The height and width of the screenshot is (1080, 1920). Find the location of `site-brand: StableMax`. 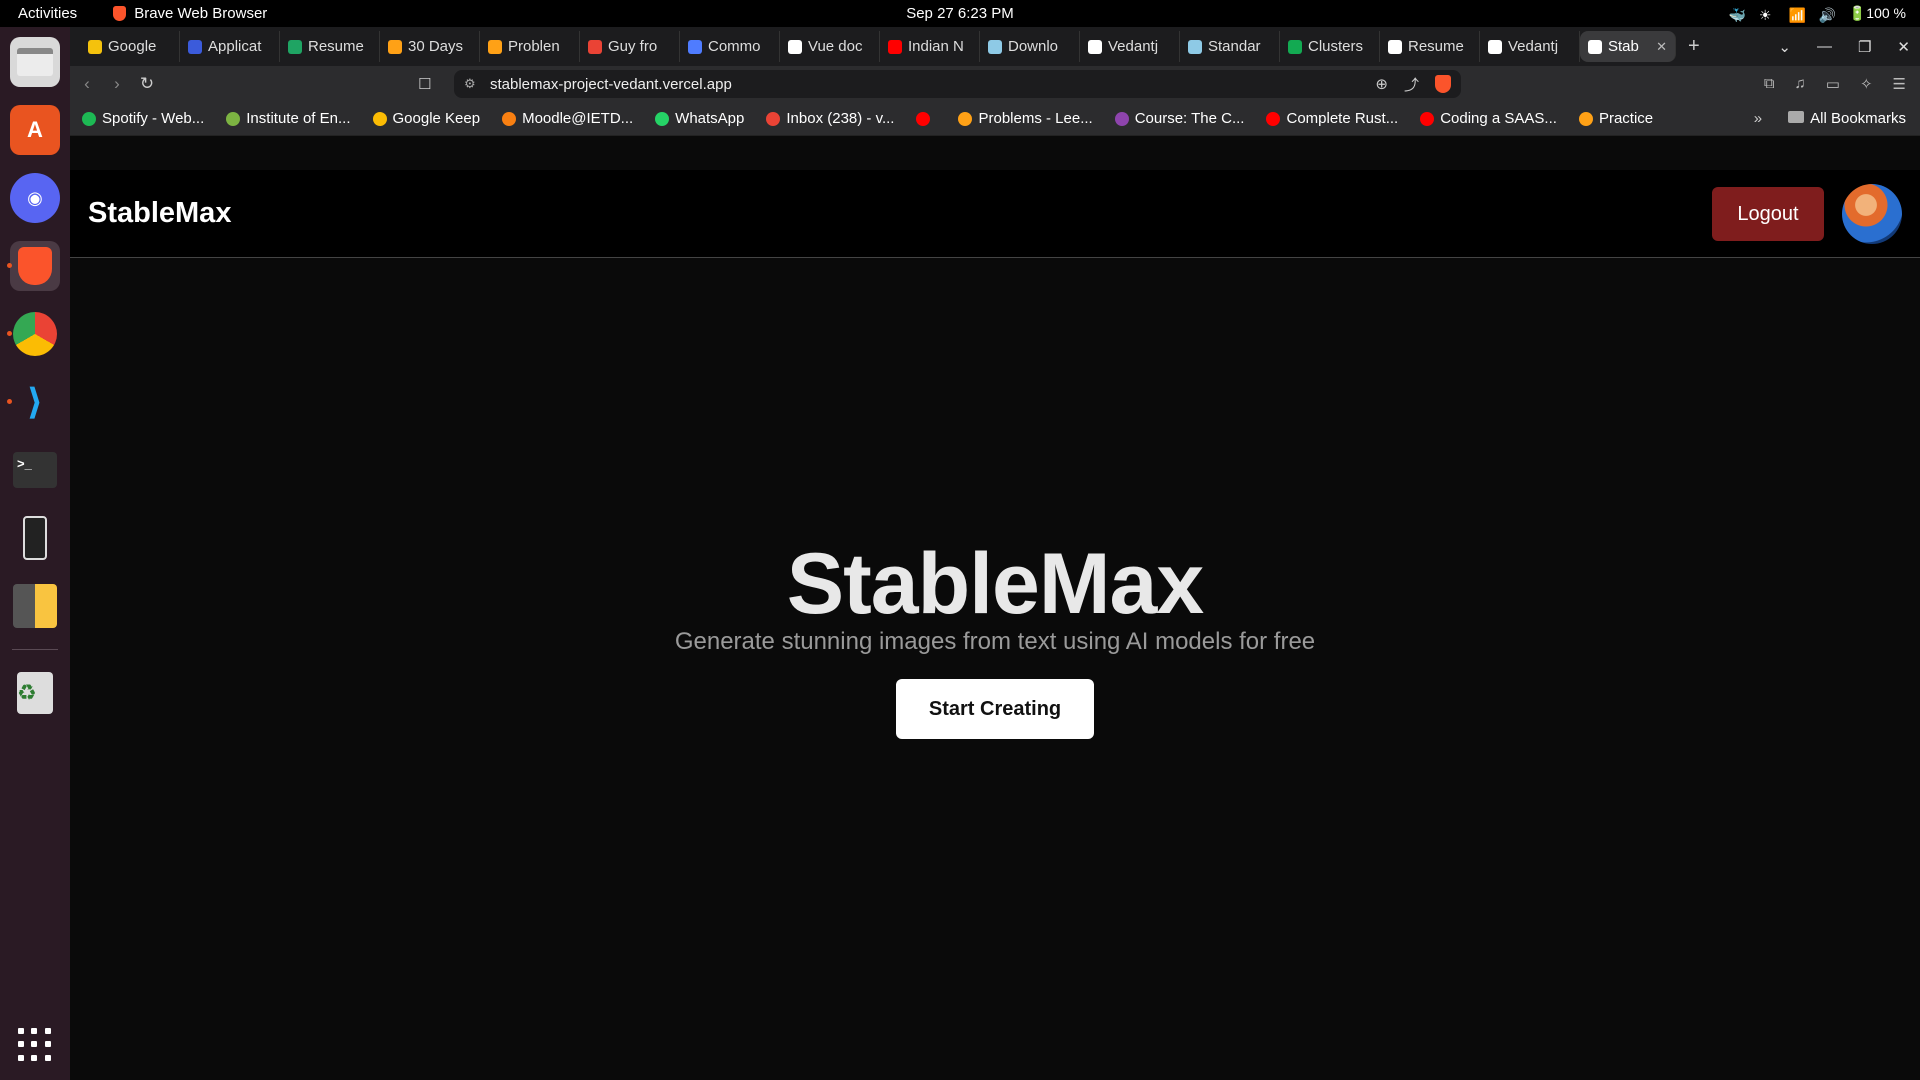

site-brand: StableMax is located at coordinates (159, 213).